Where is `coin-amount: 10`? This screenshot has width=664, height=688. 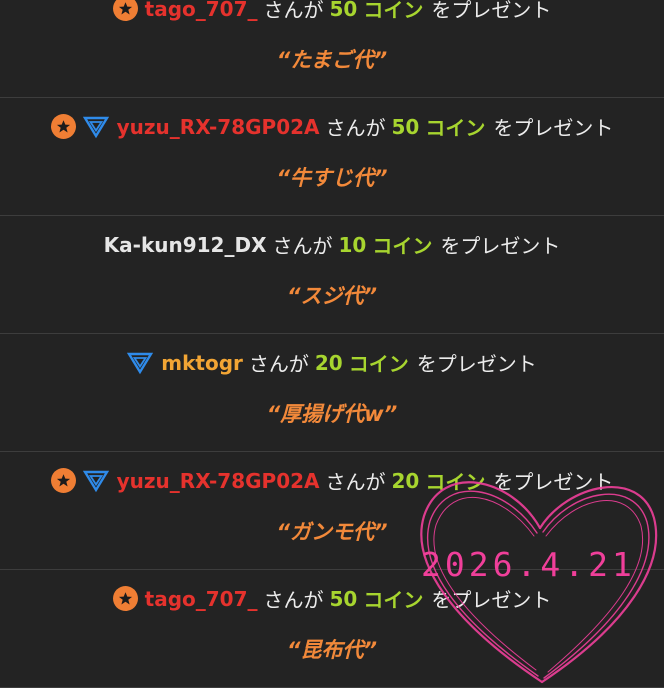 coin-amount: 10 is located at coordinates (352, 244).